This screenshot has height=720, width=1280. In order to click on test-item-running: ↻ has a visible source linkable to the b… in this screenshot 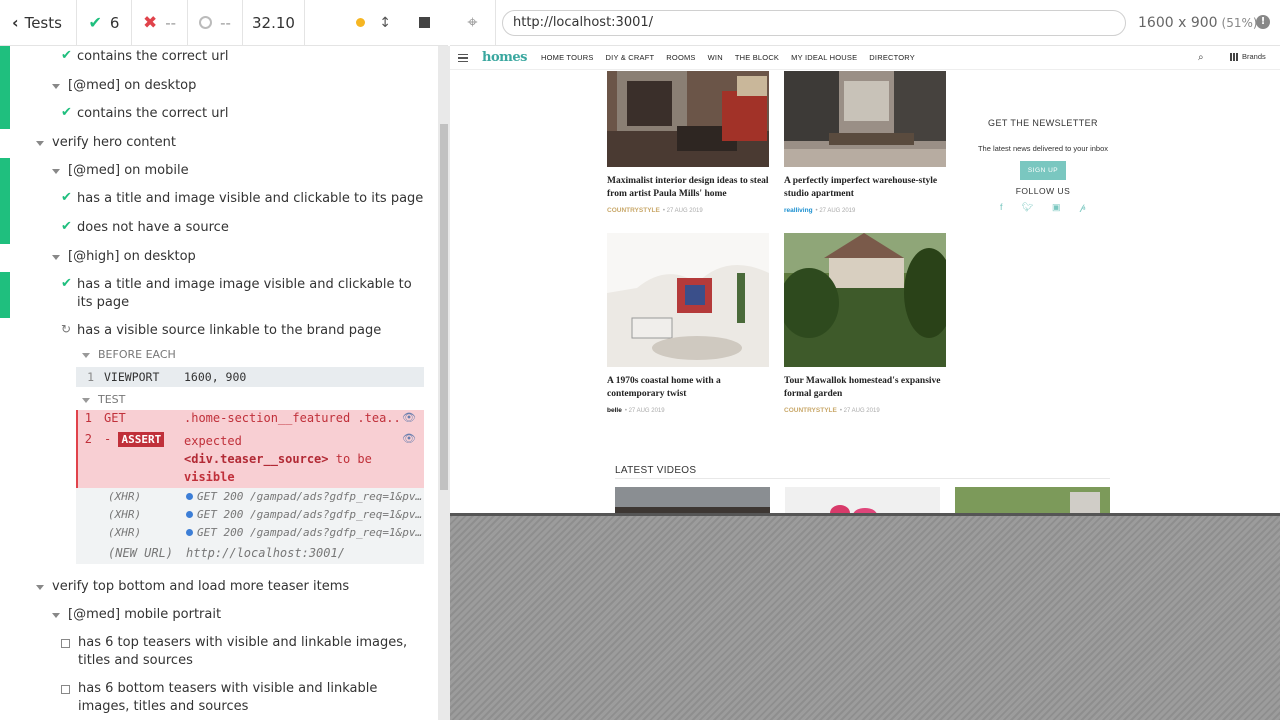, I will do `click(219, 331)`.